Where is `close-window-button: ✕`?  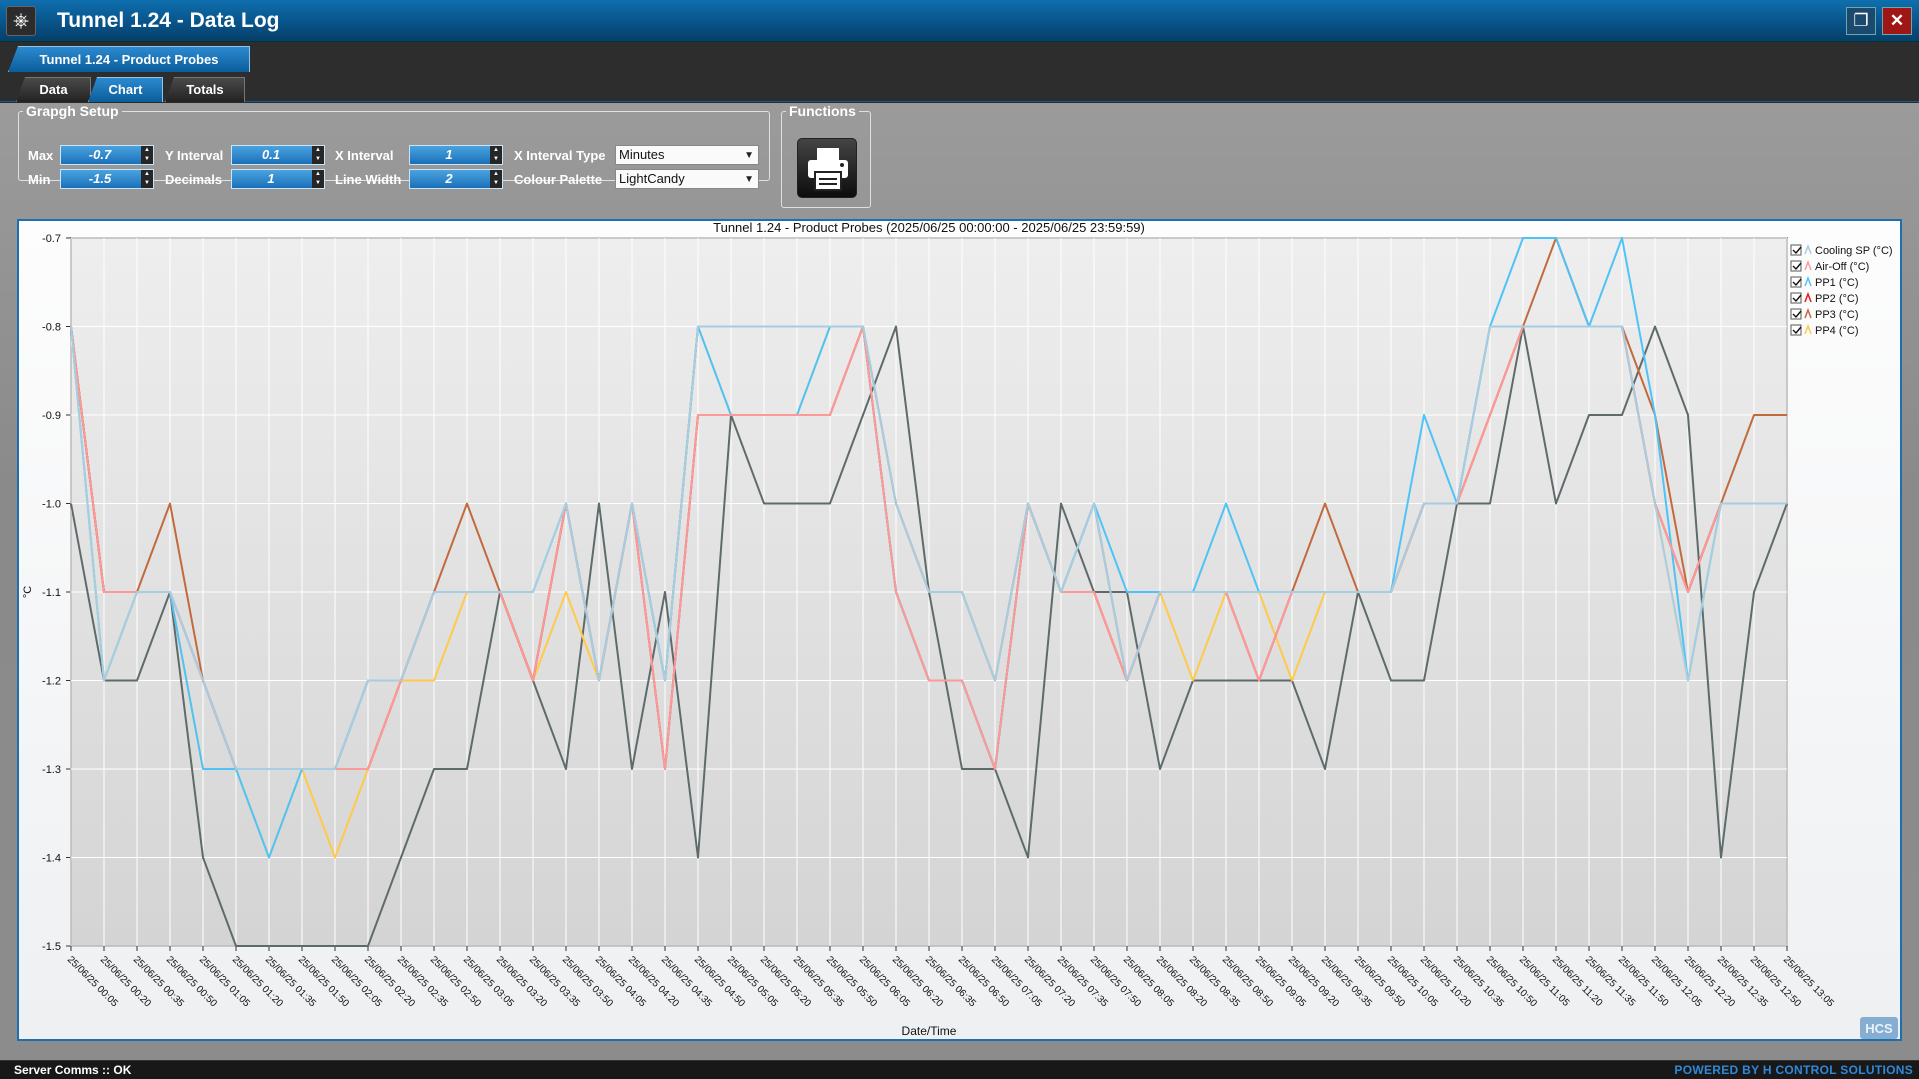 close-window-button: ✕ is located at coordinates (1897, 21).